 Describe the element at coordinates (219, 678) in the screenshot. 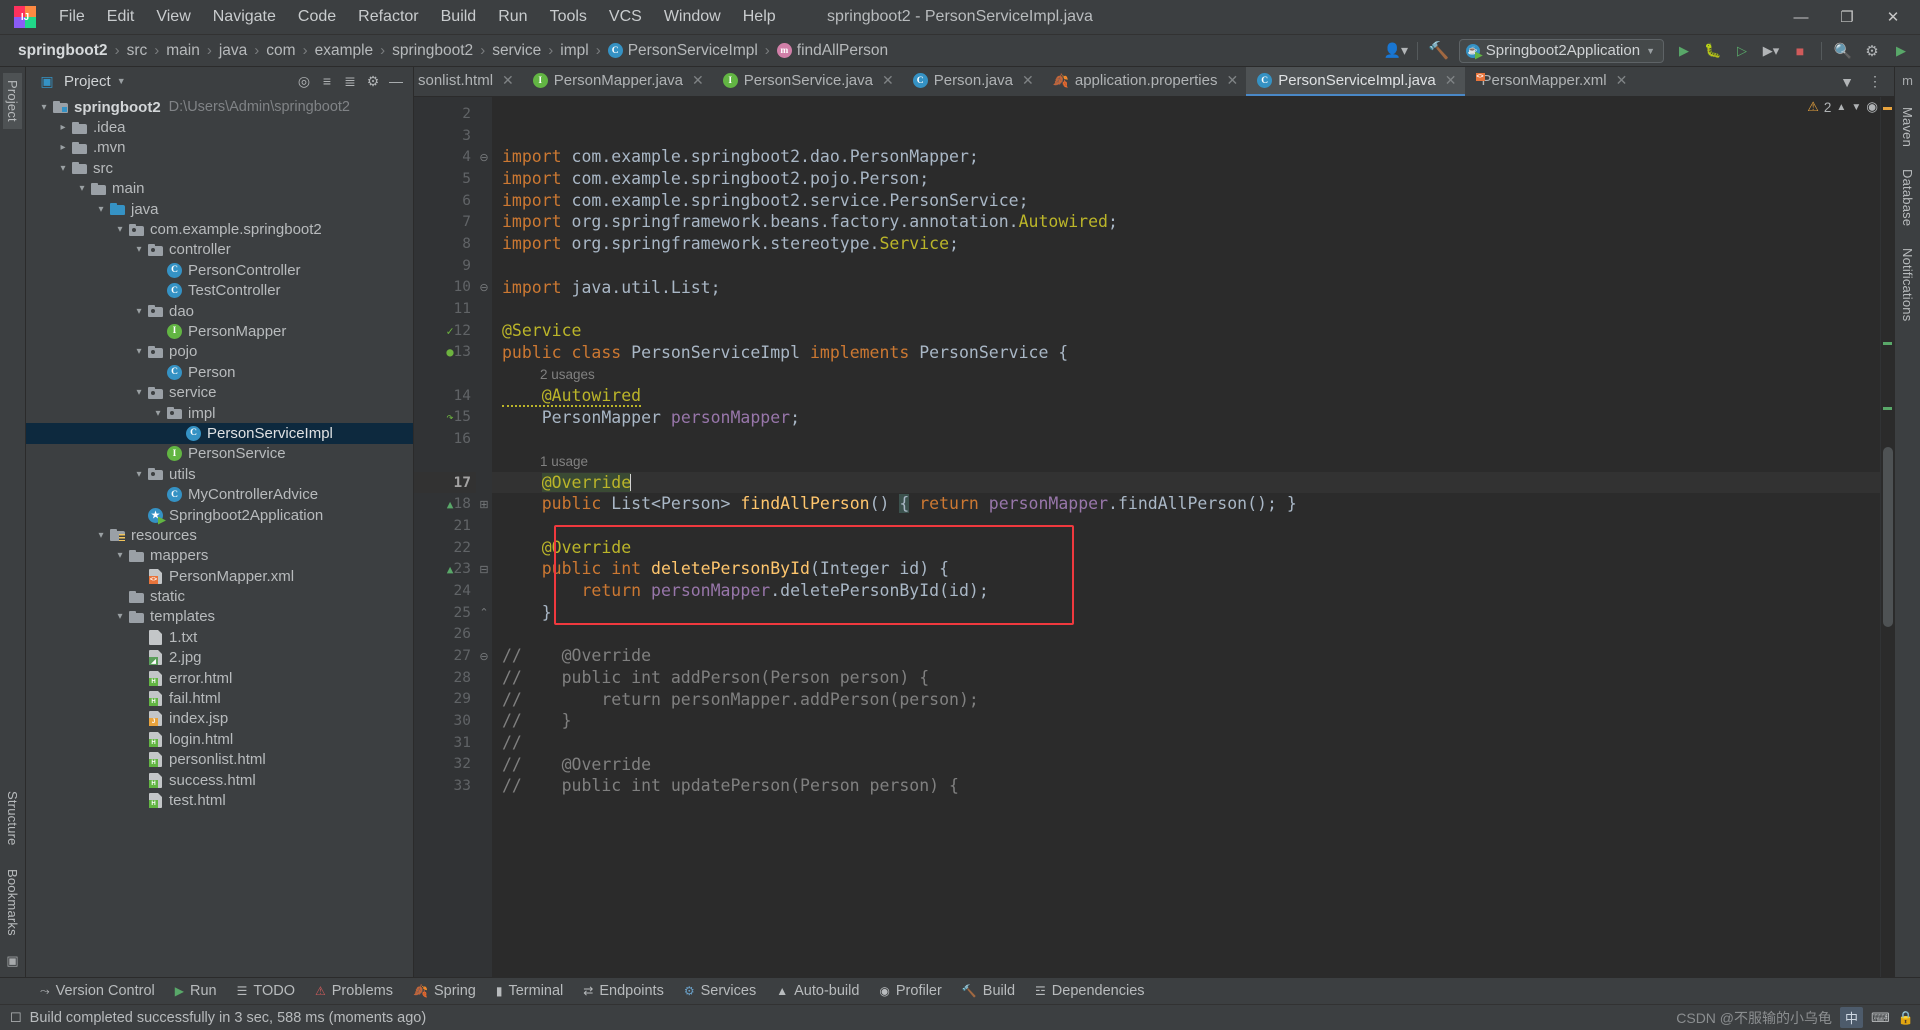

I see `tree-item-error-html: Herror.html` at that location.